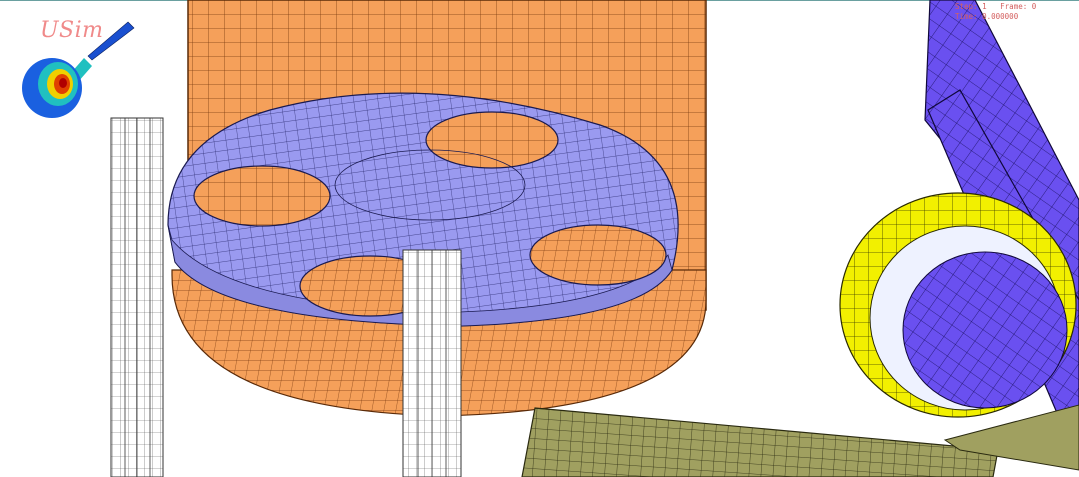 This screenshot has width=1079, height=477. I want to click on hud-time: Time: 0.000000, so click(987, 16).